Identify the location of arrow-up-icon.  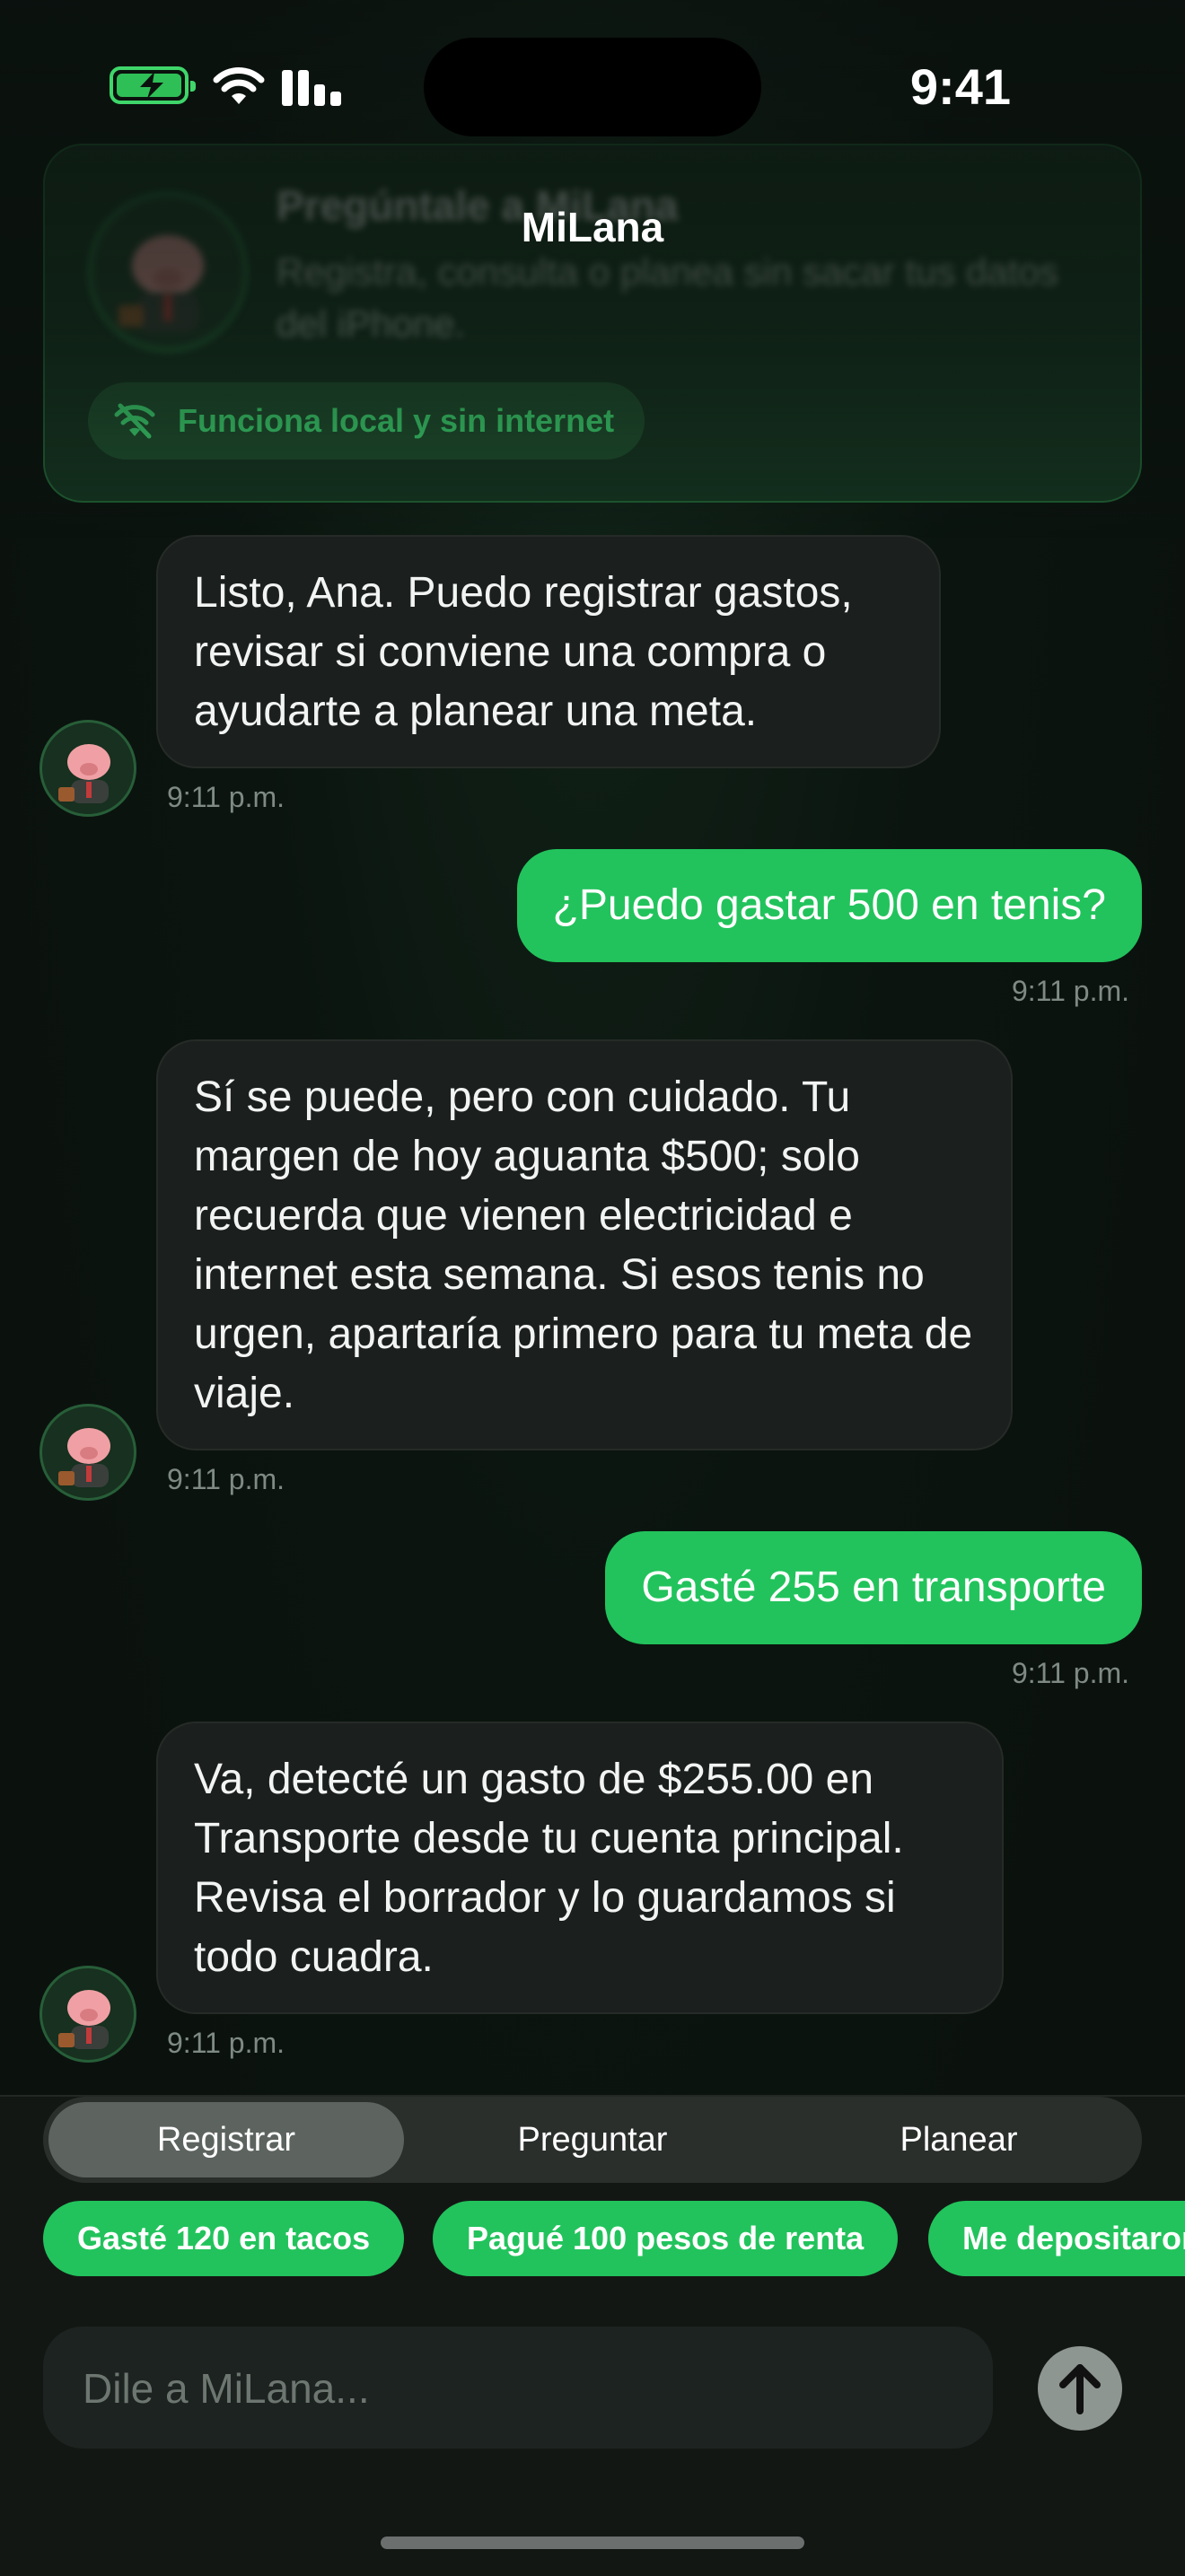
(1080, 2389).